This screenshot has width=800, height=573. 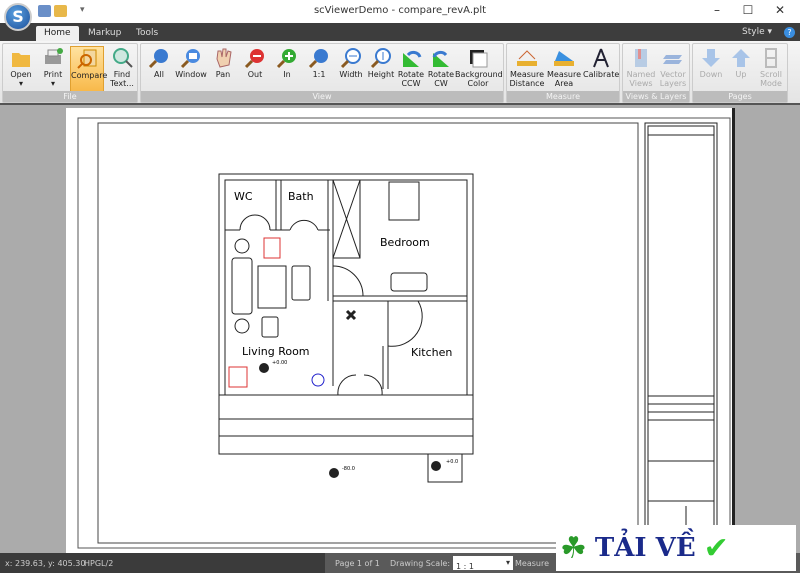 I want to click on measure-distance-icon, so click(x=527, y=58).